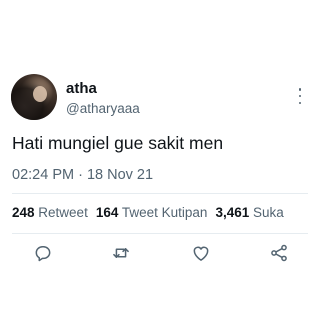 This screenshot has width=320, height=320. Describe the element at coordinates (107, 212) in the screenshot. I see `quote-count: 164` at that location.